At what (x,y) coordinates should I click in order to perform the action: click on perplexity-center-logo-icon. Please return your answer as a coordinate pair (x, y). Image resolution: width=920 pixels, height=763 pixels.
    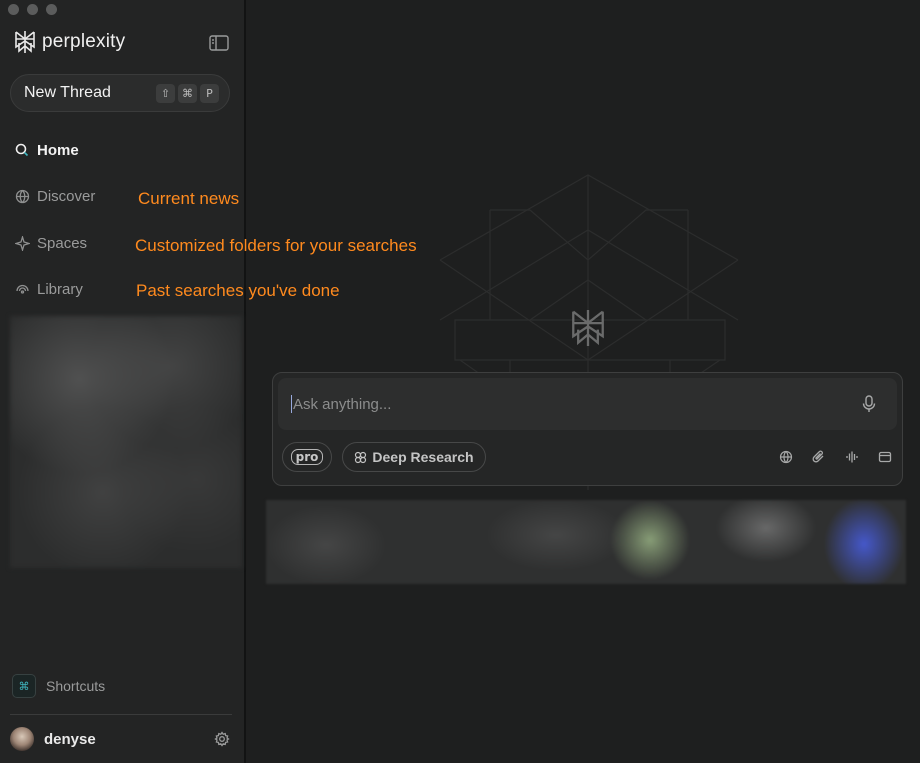
    Looking at the image, I should click on (588, 328).